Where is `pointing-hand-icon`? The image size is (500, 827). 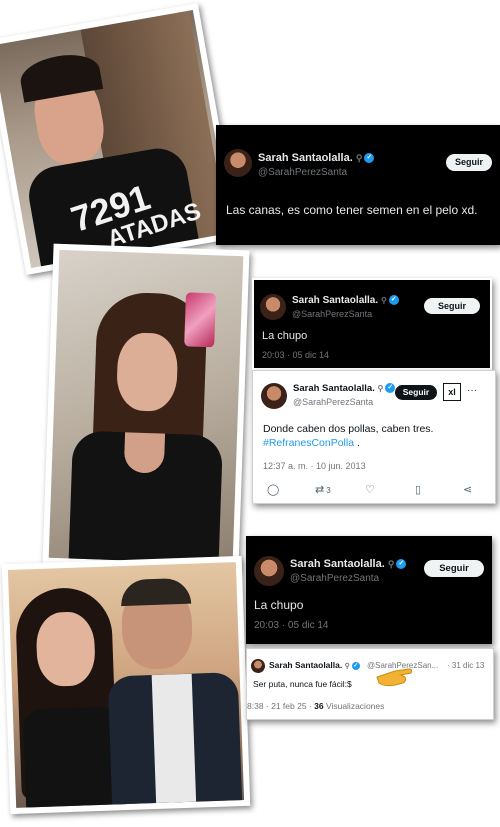 pointing-hand-icon is located at coordinates (395, 677).